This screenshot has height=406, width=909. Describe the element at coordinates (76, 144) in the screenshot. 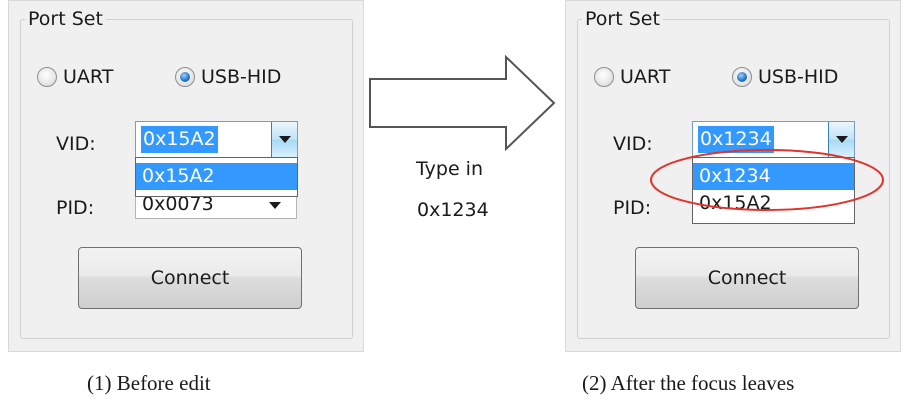

I see `left-vid-label: VID:` at that location.